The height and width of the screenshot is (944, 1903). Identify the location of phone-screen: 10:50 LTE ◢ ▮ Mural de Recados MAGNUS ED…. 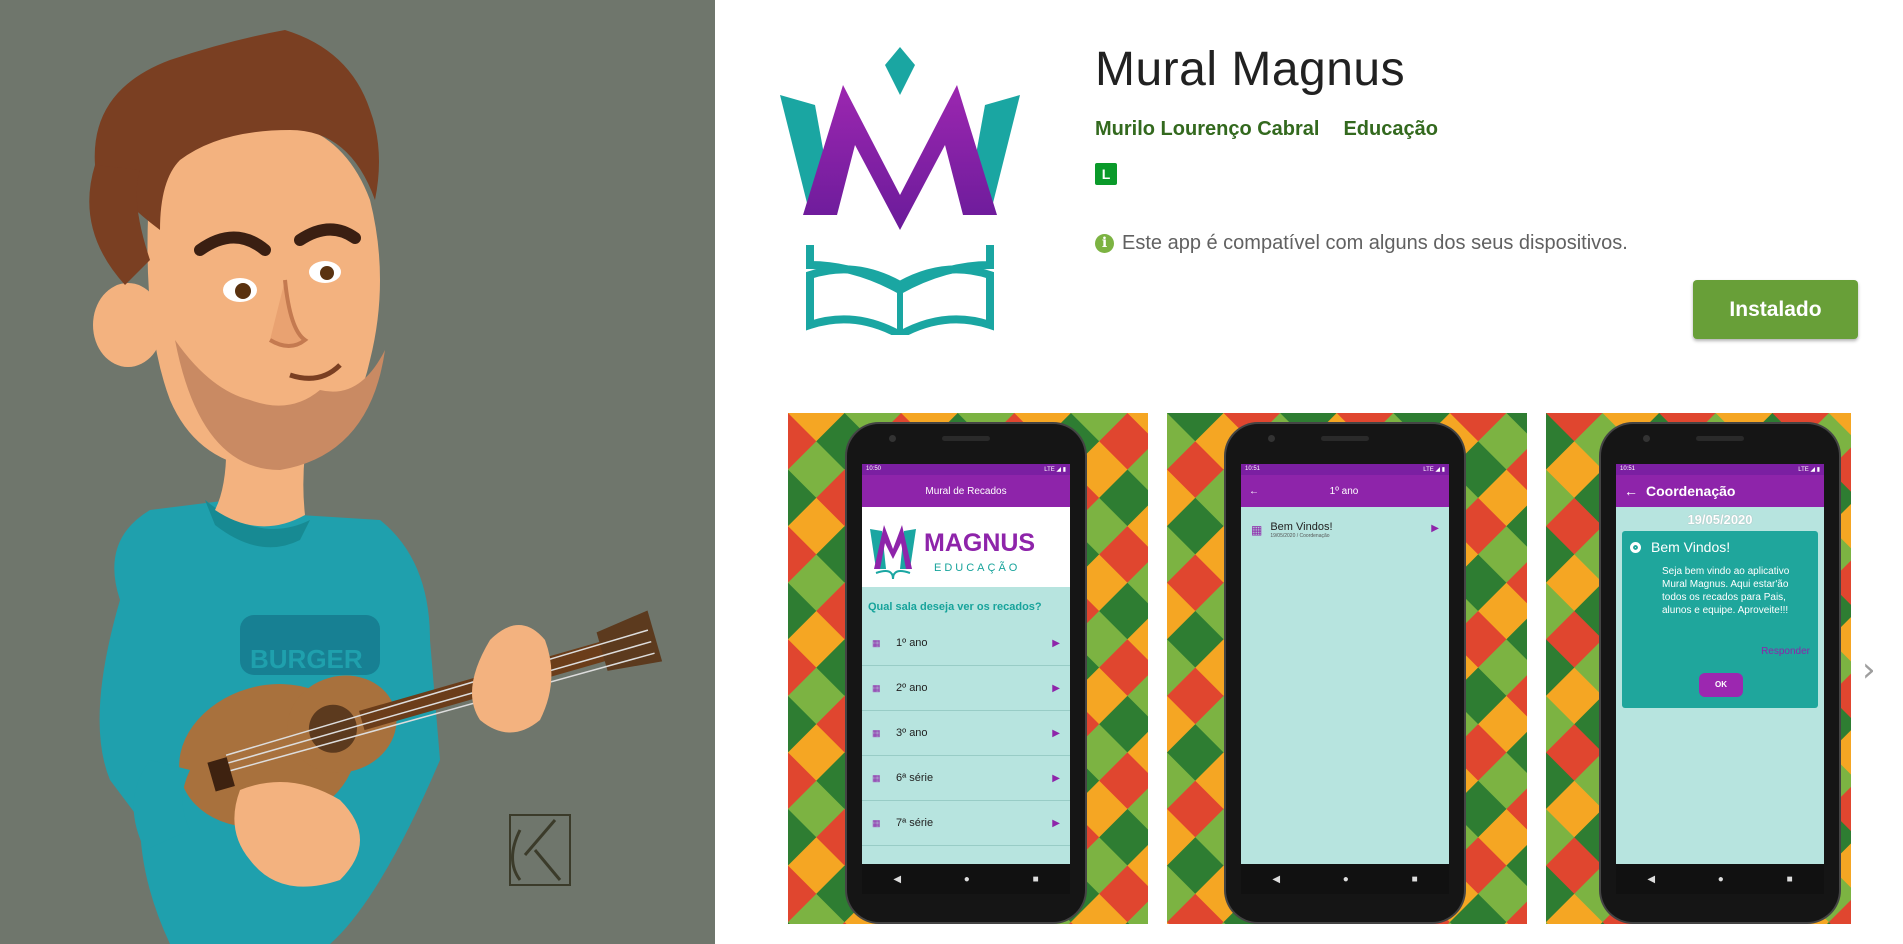
(966, 679).